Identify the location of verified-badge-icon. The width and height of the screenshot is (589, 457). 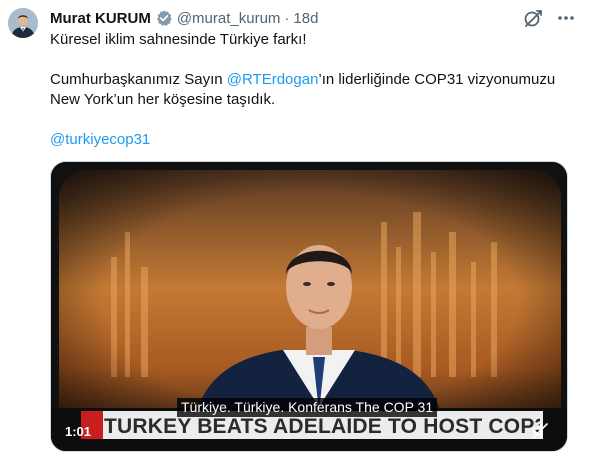
(164, 18).